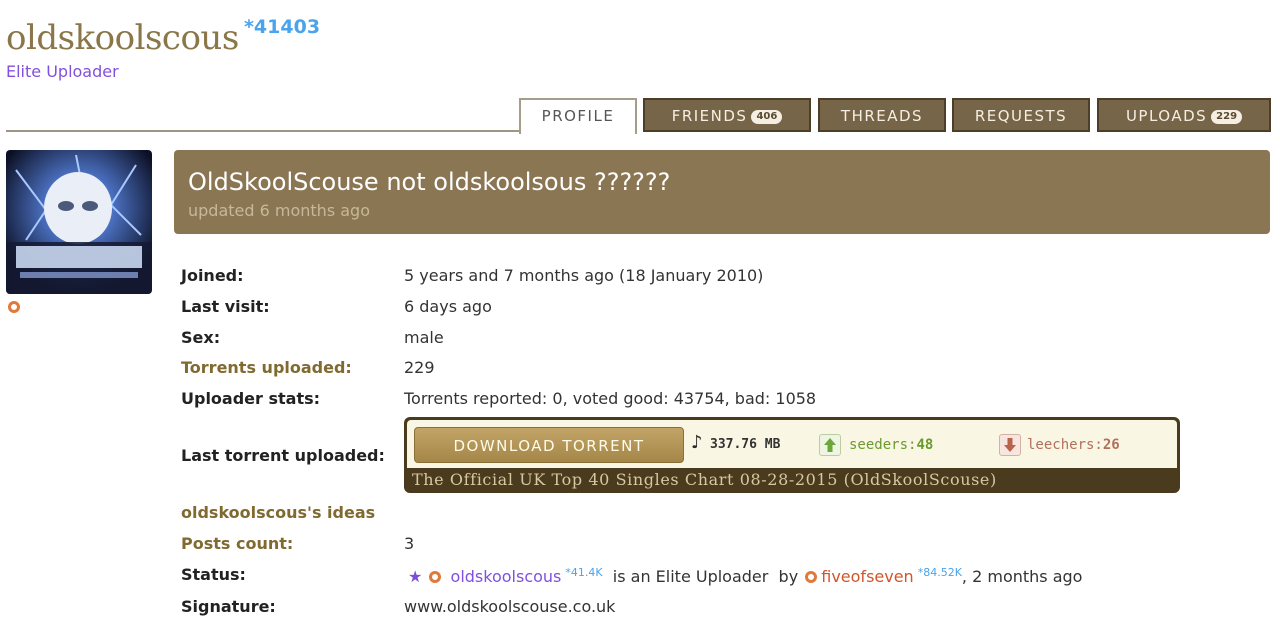 This screenshot has height=636, width=1280. What do you see at coordinates (278, 512) in the screenshot?
I see `user-ideas-link: oldskoolscous's ideas` at bounding box center [278, 512].